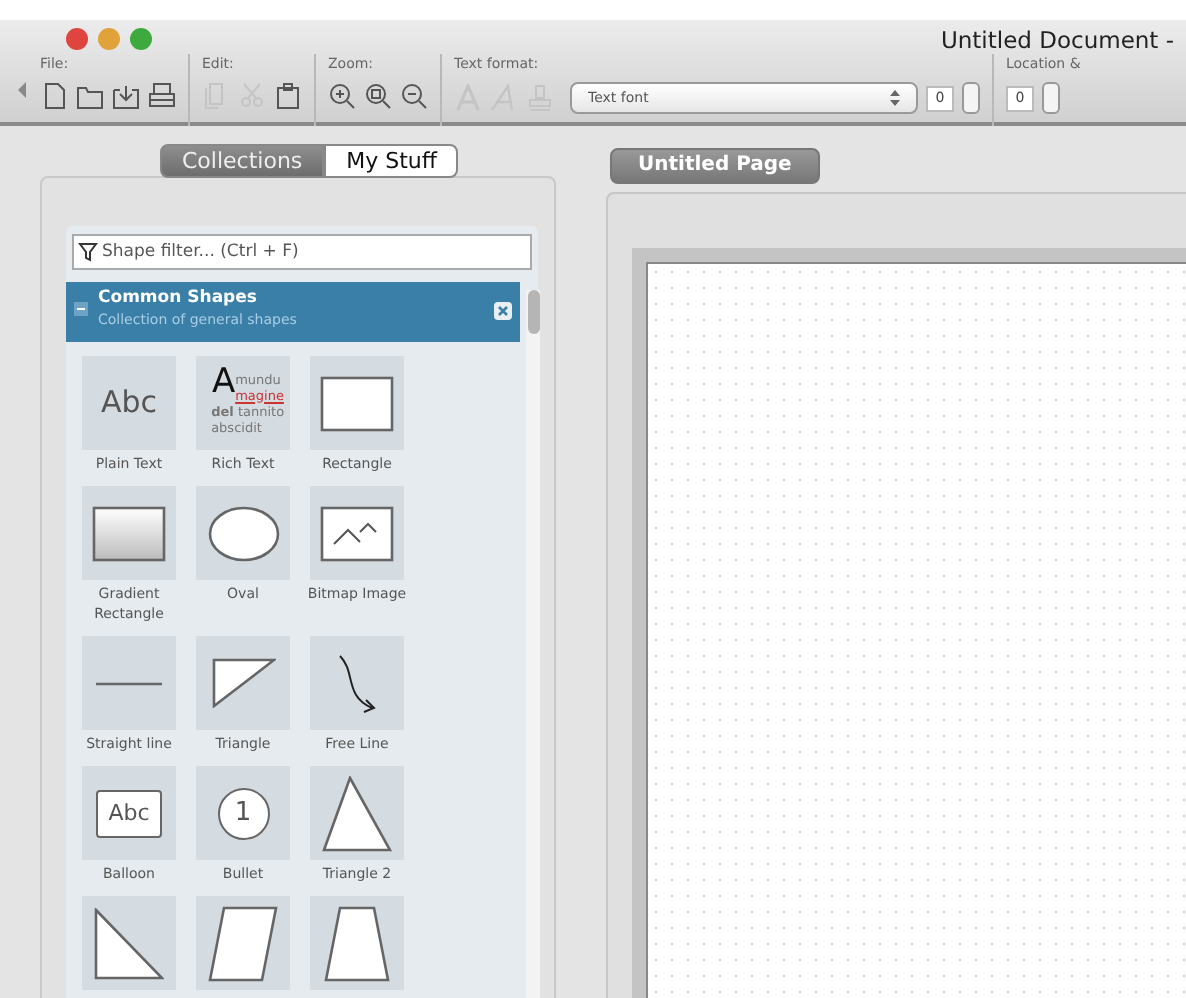 The height and width of the screenshot is (998, 1186). I want to click on close-button, so click(77, 39).